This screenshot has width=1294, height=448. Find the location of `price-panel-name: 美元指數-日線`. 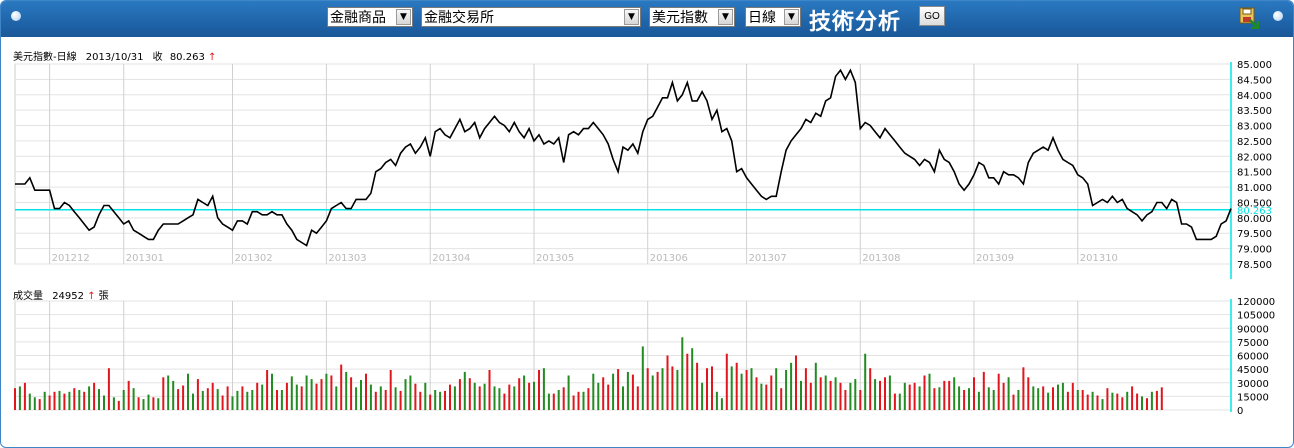

price-panel-name: 美元指數-日線 is located at coordinates (45, 56).